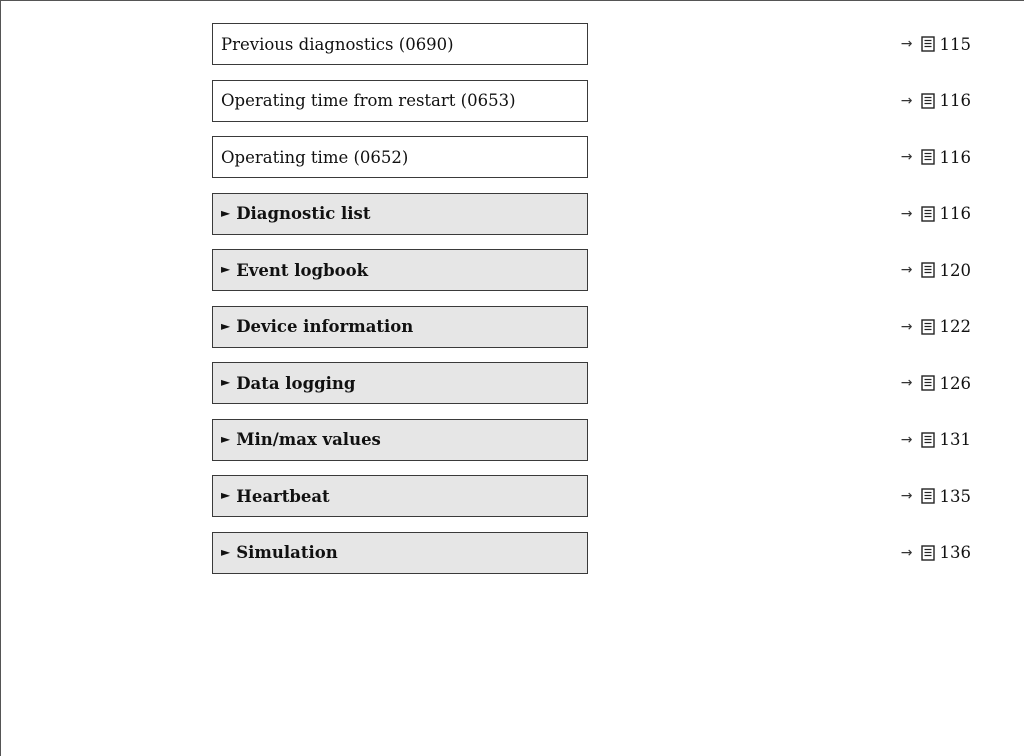 This screenshot has width=1024, height=756. What do you see at coordinates (955, 44) in the screenshot?
I see `page-number: 115` at bounding box center [955, 44].